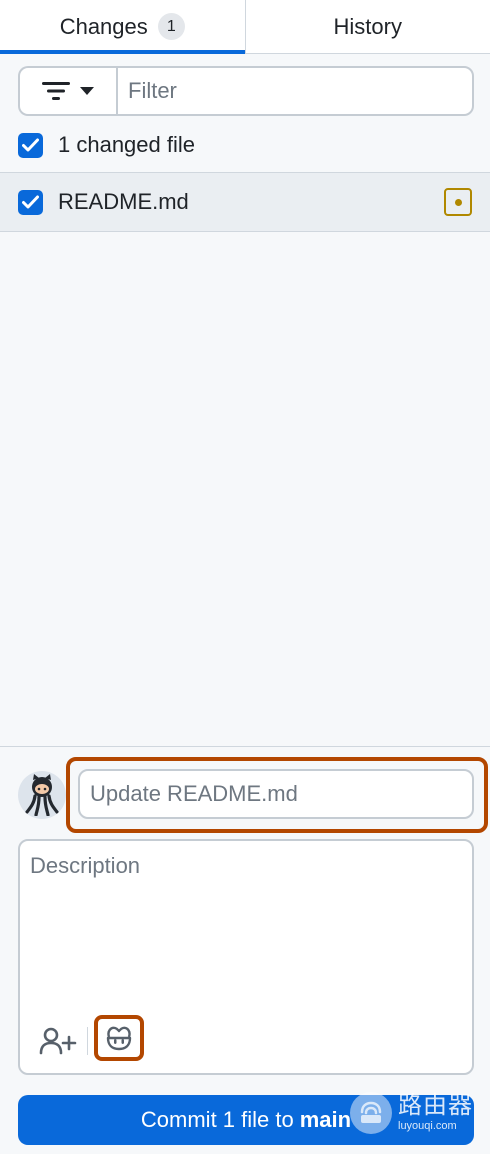 The width and height of the screenshot is (490, 1154). I want to click on copilot-button, so click(119, 1038).